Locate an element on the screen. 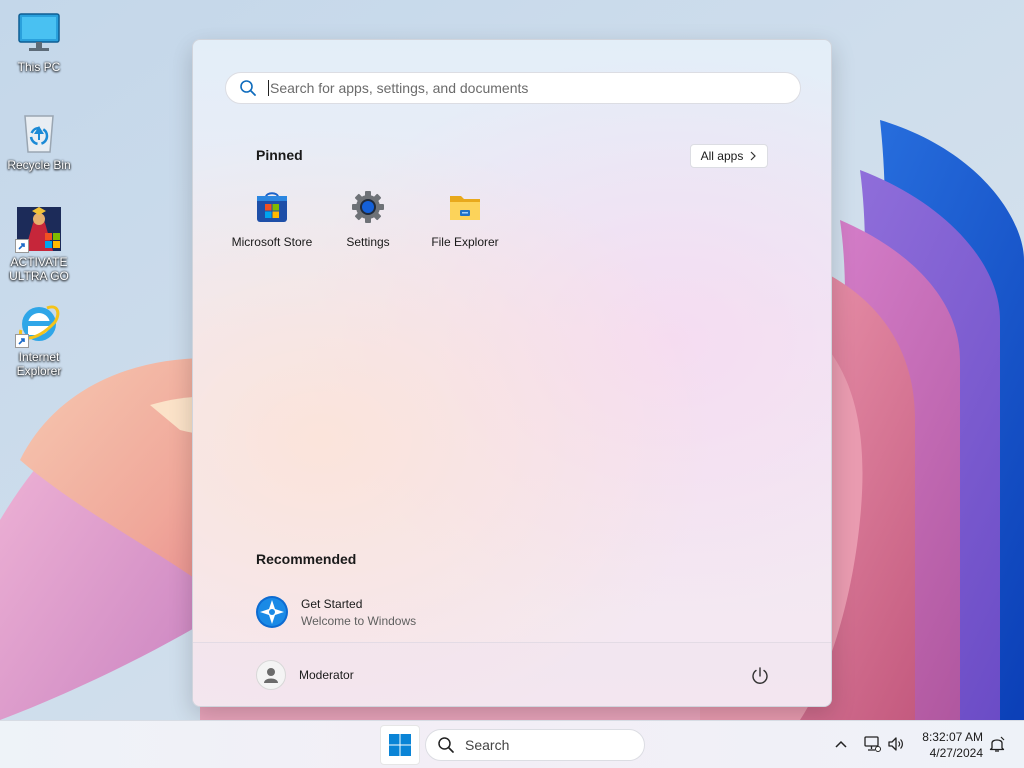 Image resolution: width=1024 pixels, height=768 pixels. desktop-icon-label: Internet Explorer is located at coordinates (39, 364).